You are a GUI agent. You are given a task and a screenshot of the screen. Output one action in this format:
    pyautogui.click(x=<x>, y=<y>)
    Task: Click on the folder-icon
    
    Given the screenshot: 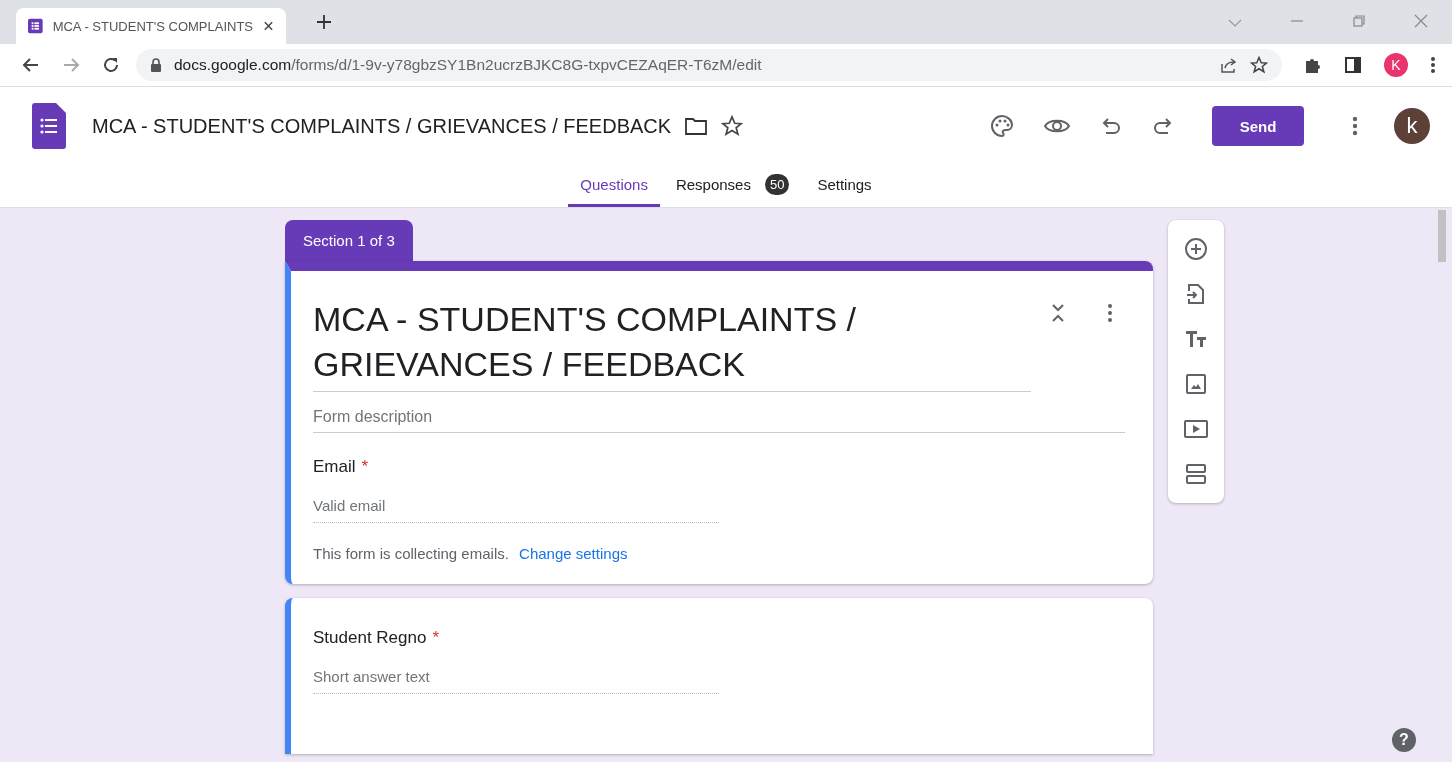 What is the action you would take?
    pyautogui.click(x=696, y=126)
    